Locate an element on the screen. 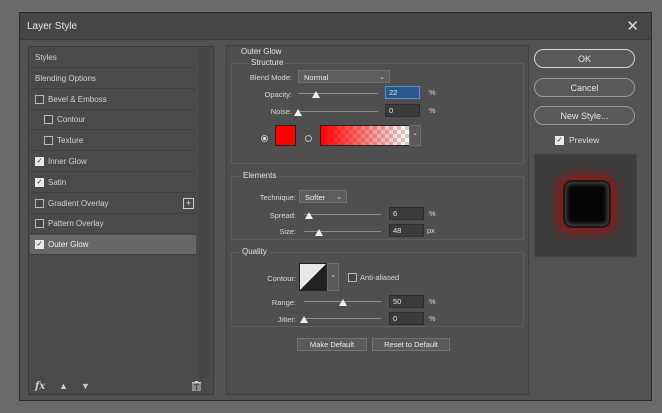 This screenshot has width=662, height=413. style-item: Blending Options is located at coordinates (113, 79).